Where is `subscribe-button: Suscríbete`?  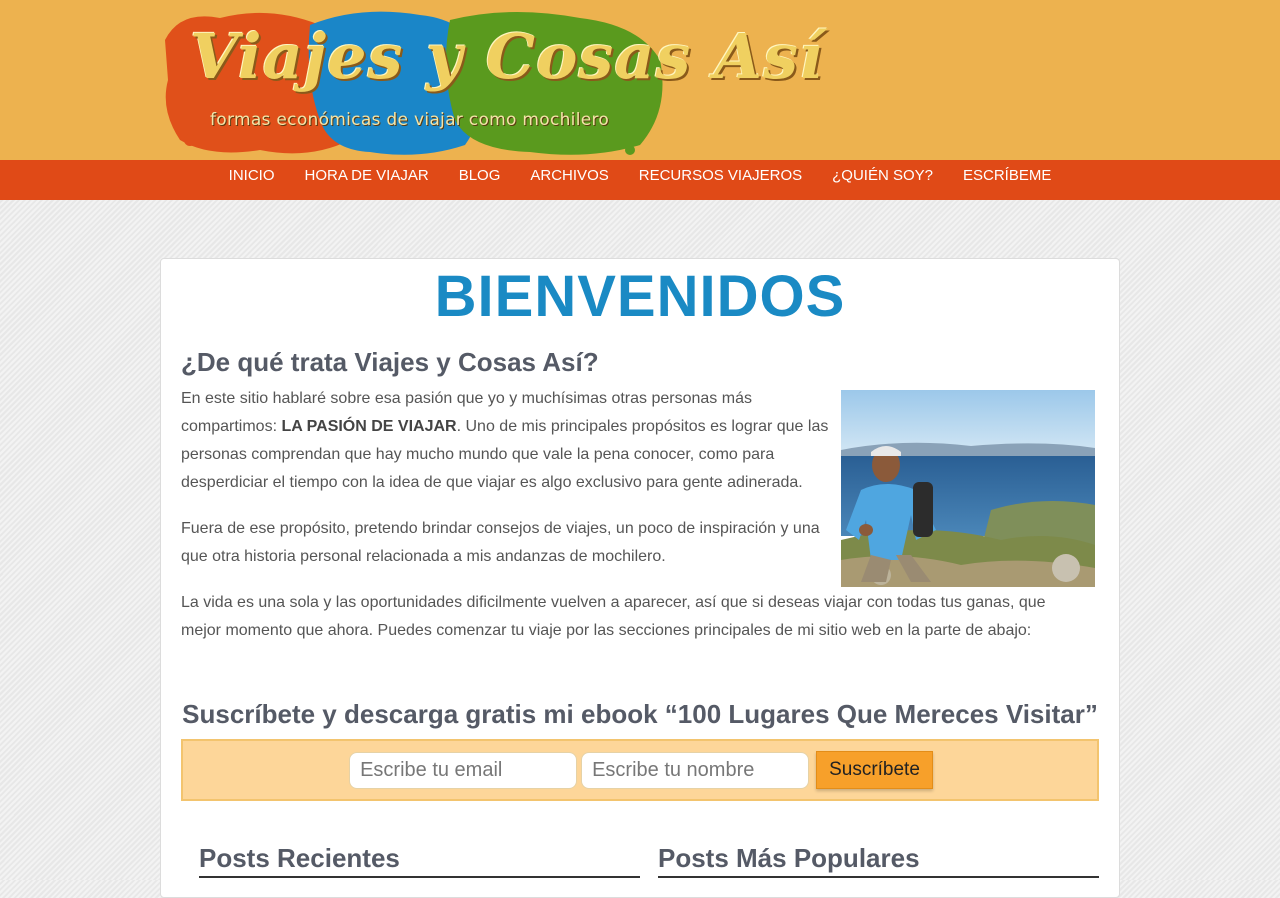
subscribe-button: Suscríbete is located at coordinates (874, 770).